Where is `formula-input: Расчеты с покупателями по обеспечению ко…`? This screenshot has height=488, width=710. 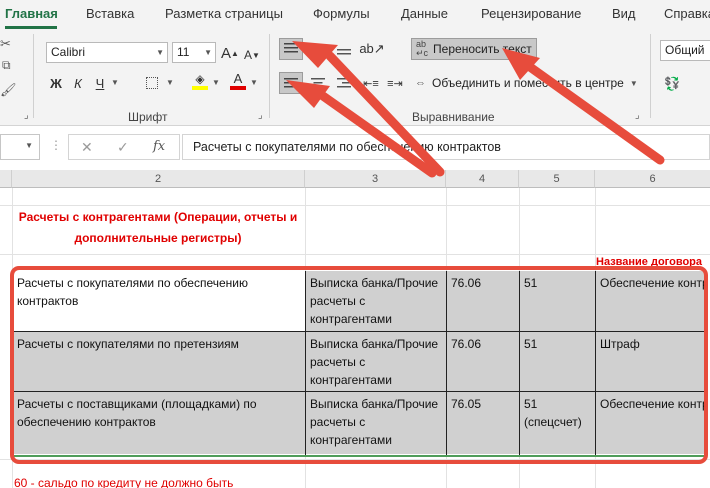
formula-input: Расчеты с покупателями по обеспечению ко… is located at coordinates (446, 147).